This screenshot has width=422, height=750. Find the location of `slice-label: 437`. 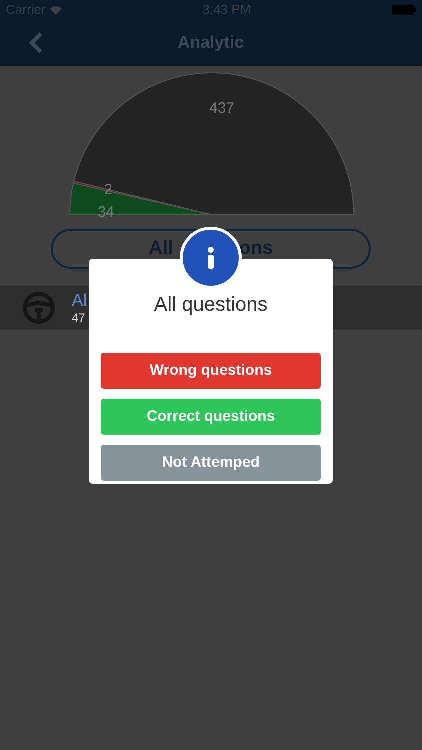

slice-label: 437 is located at coordinates (222, 108).